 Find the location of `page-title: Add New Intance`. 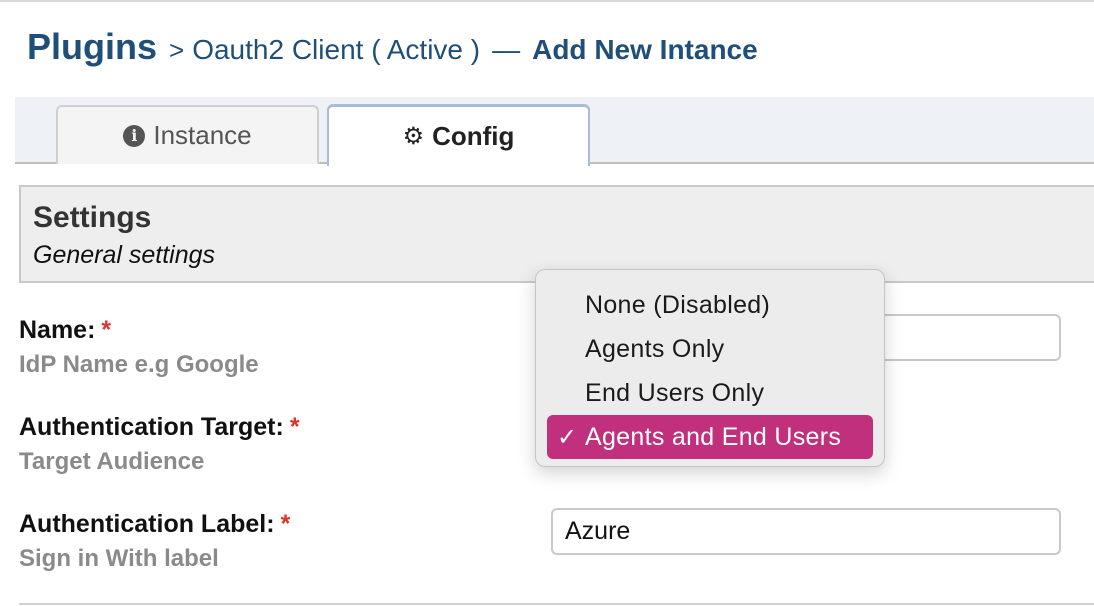

page-title: Add New Intance is located at coordinates (645, 49).